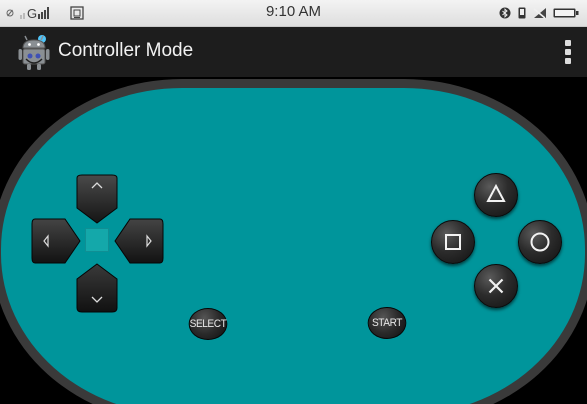  Describe the element at coordinates (139, 241) in the screenshot. I see `dpad-right-button` at that location.